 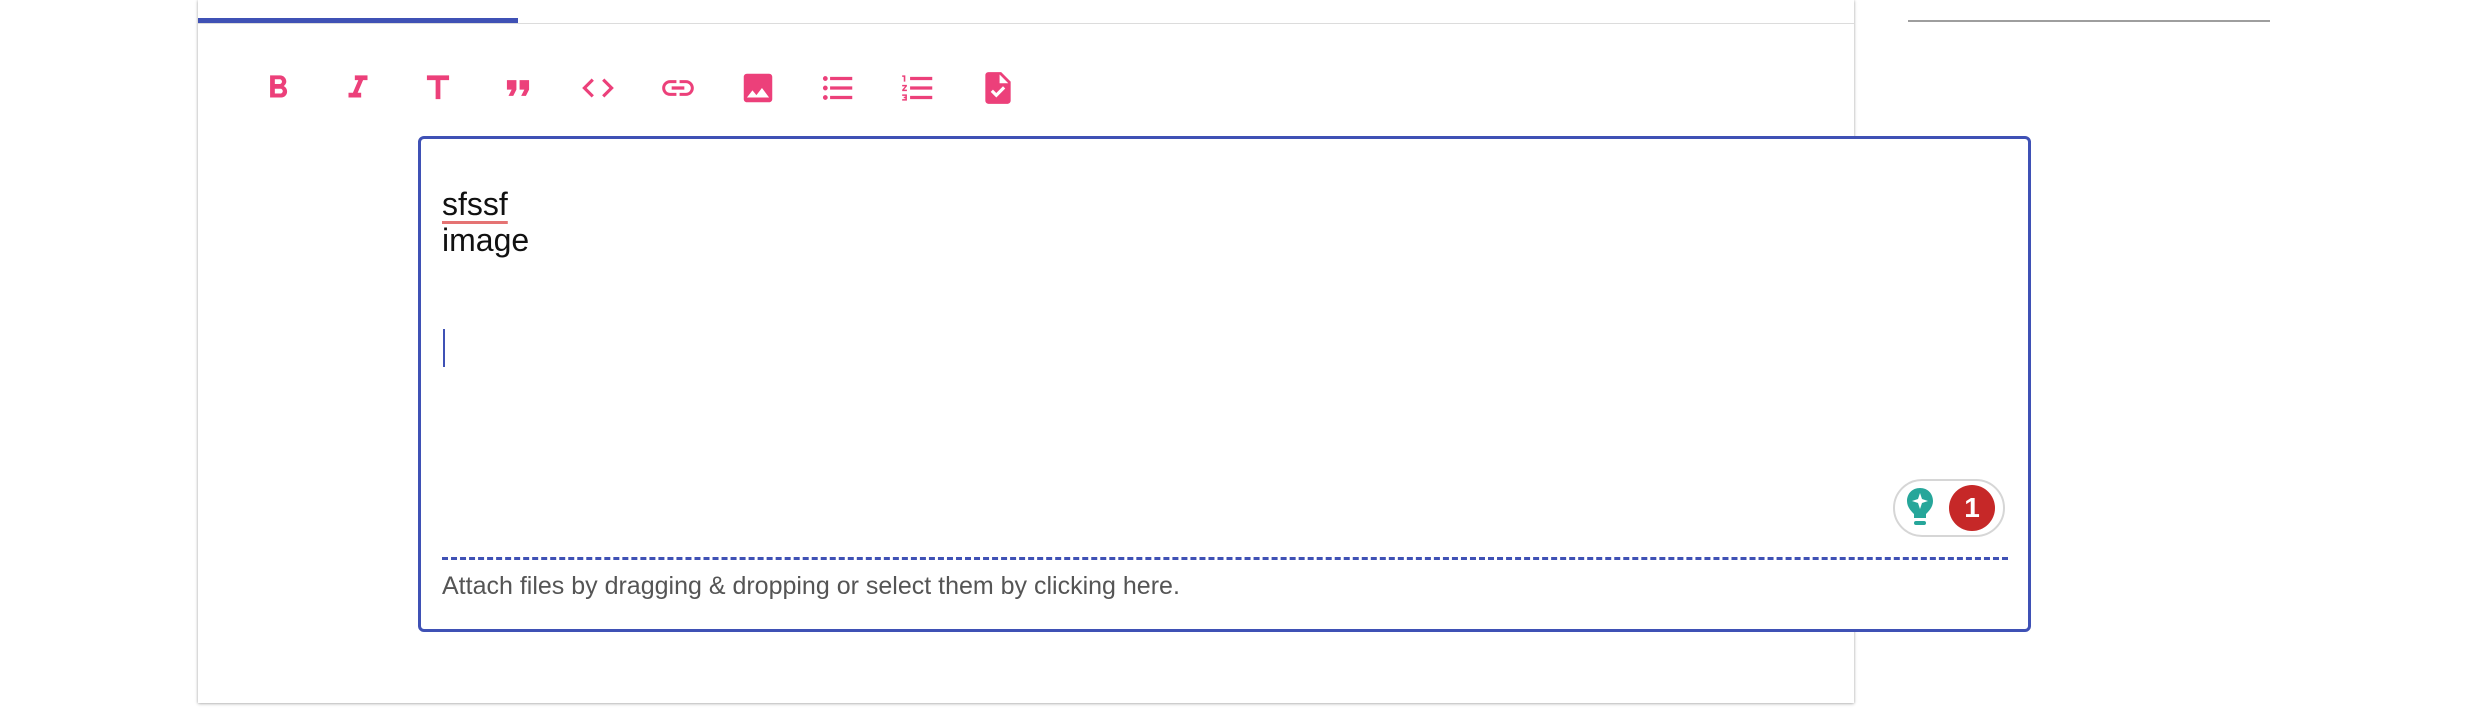 What do you see at coordinates (1225, 558) in the screenshot?
I see `drop-zone-divider` at bounding box center [1225, 558].